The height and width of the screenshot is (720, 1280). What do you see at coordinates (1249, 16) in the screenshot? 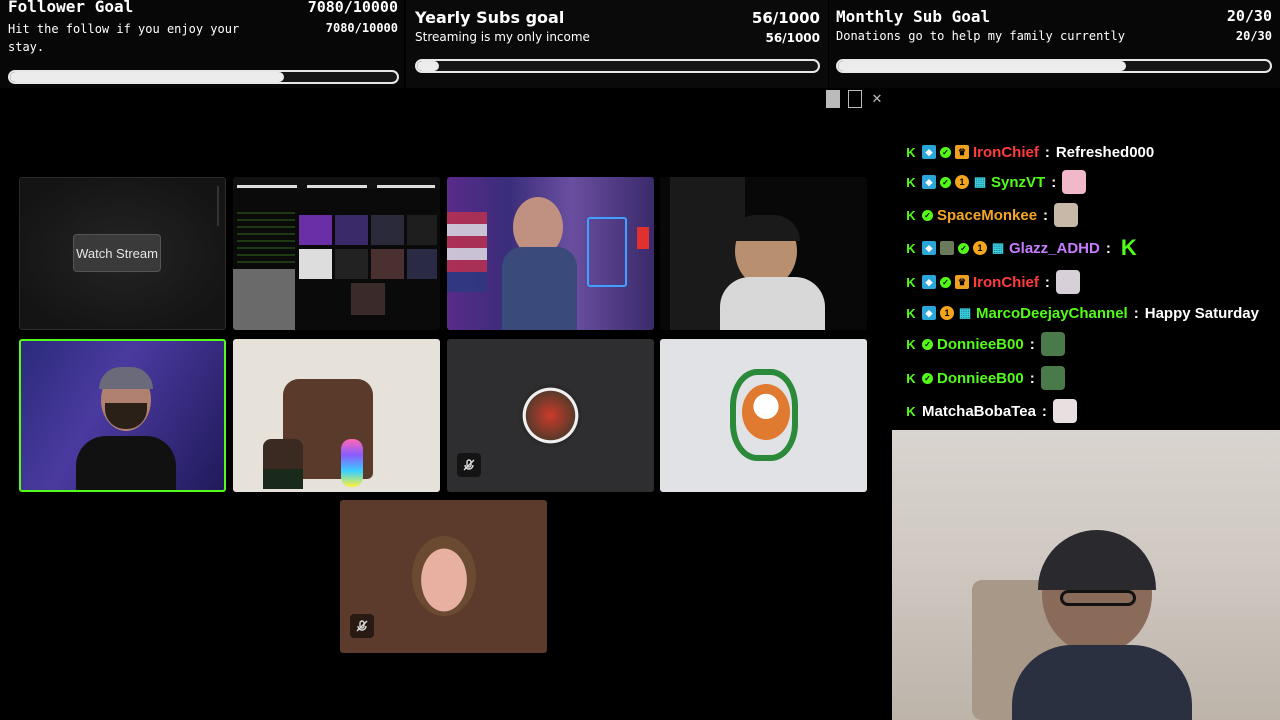
I see `monthly-goal-count: 20/30` at bounding box center [1249, 16].